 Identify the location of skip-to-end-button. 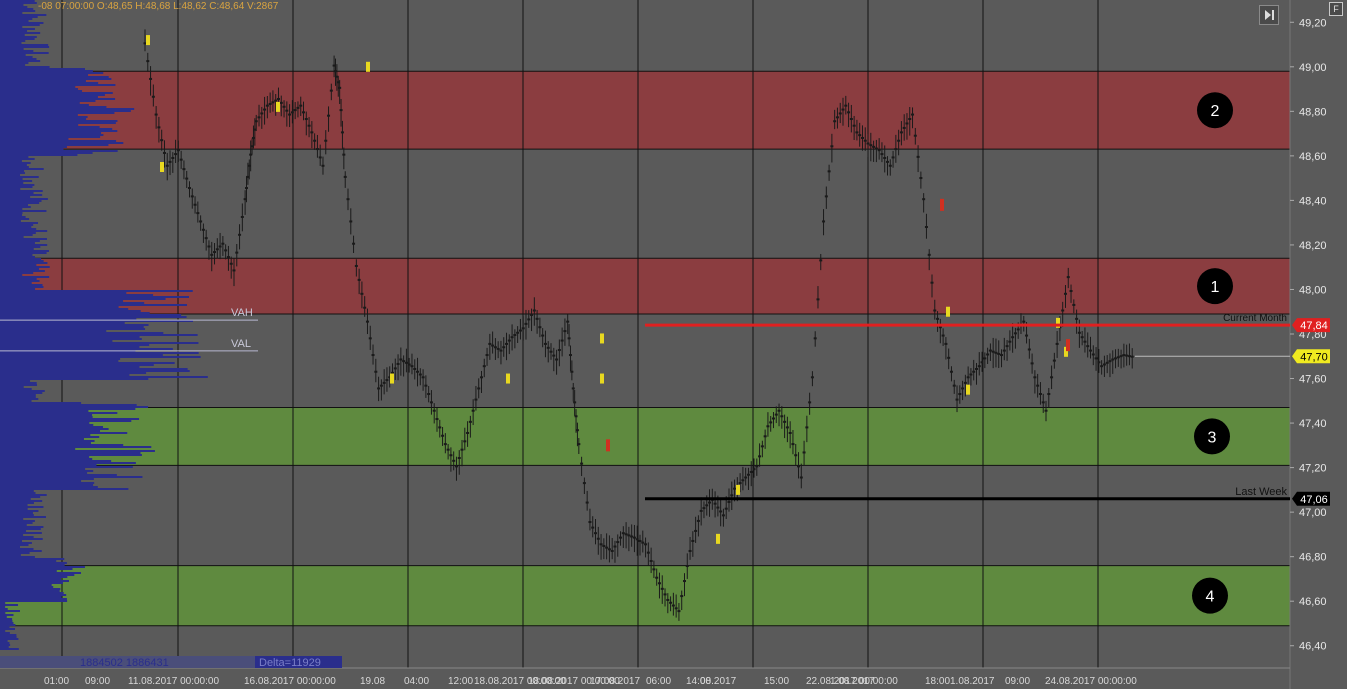
(1269, 15).